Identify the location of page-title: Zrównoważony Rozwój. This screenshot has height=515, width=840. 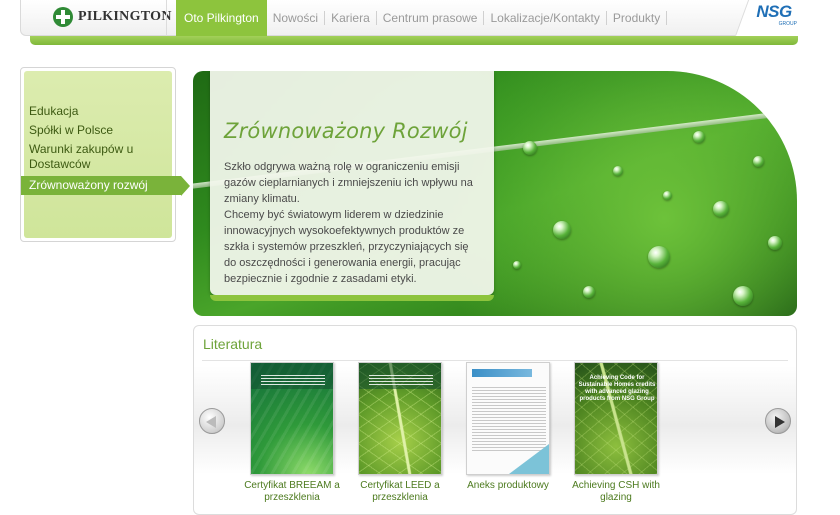
(346, 131).